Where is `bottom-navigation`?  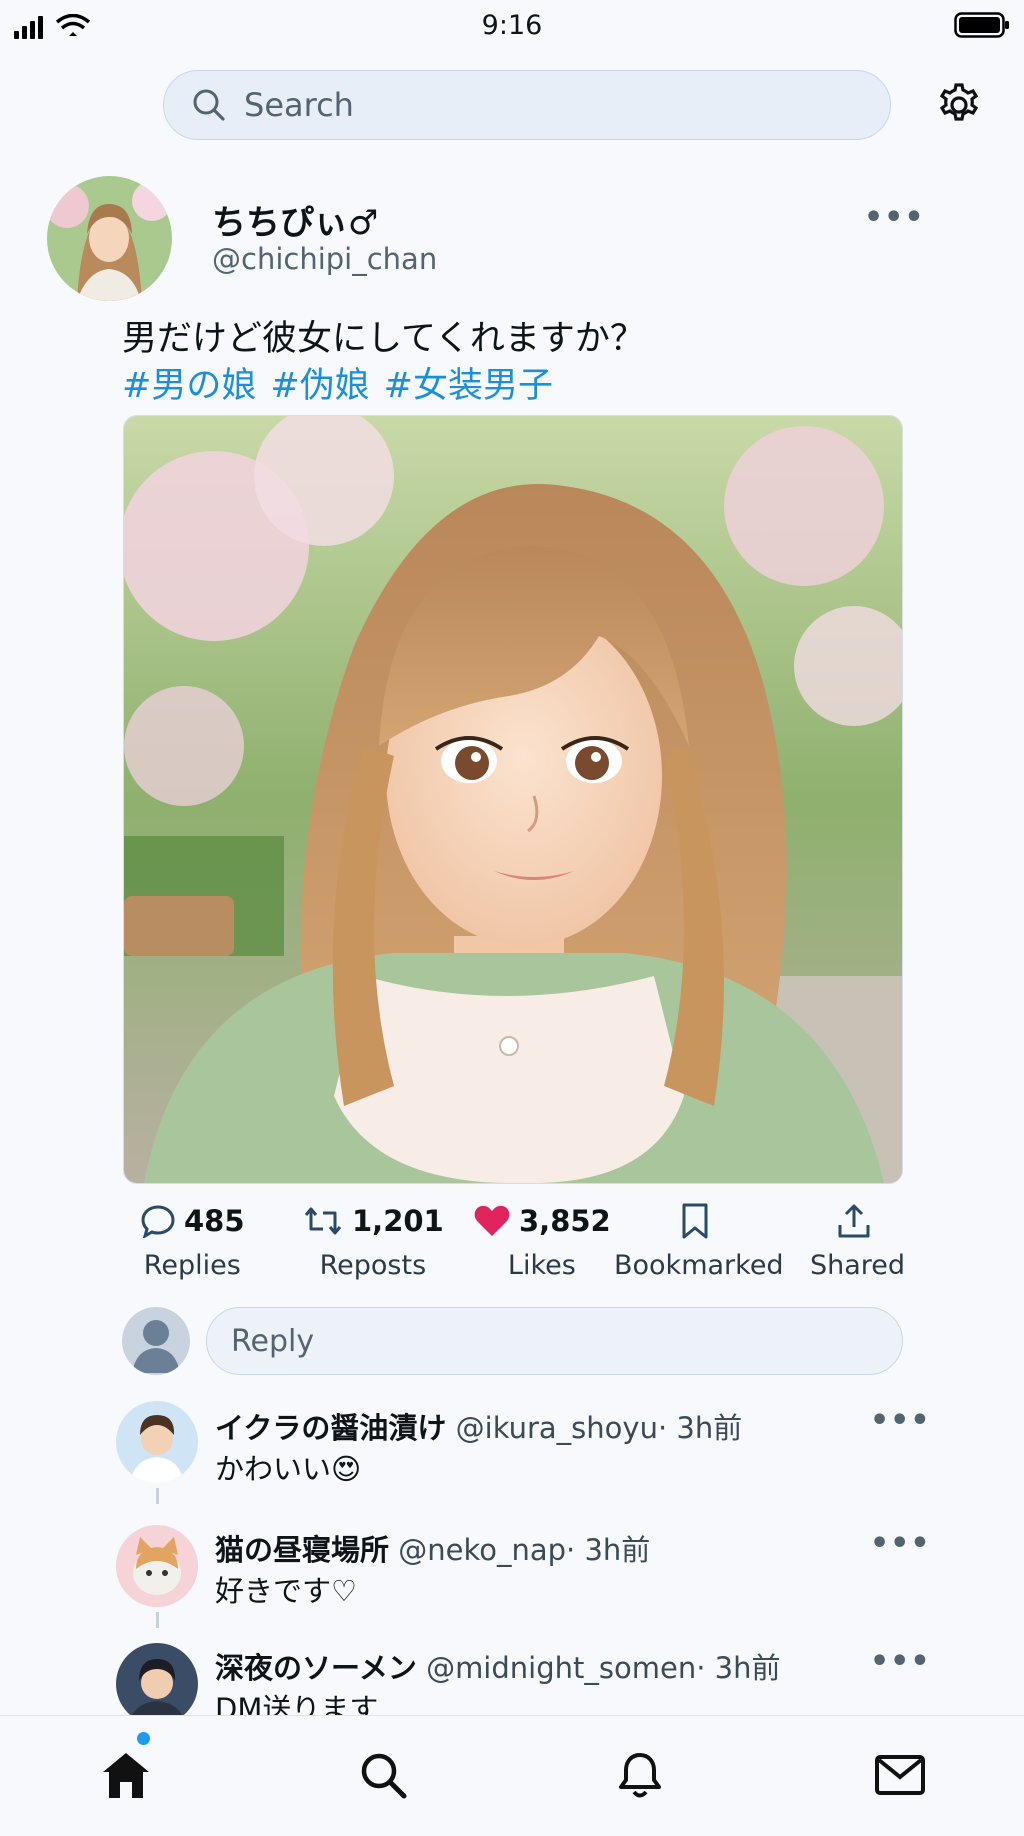 bottom-navigation is located at coordinates (512, 1775).